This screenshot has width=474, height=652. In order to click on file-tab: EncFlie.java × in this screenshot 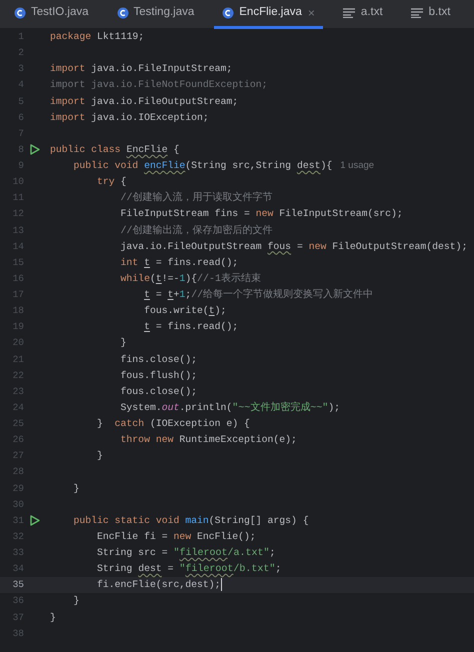, I will do `click(268, 14)`.